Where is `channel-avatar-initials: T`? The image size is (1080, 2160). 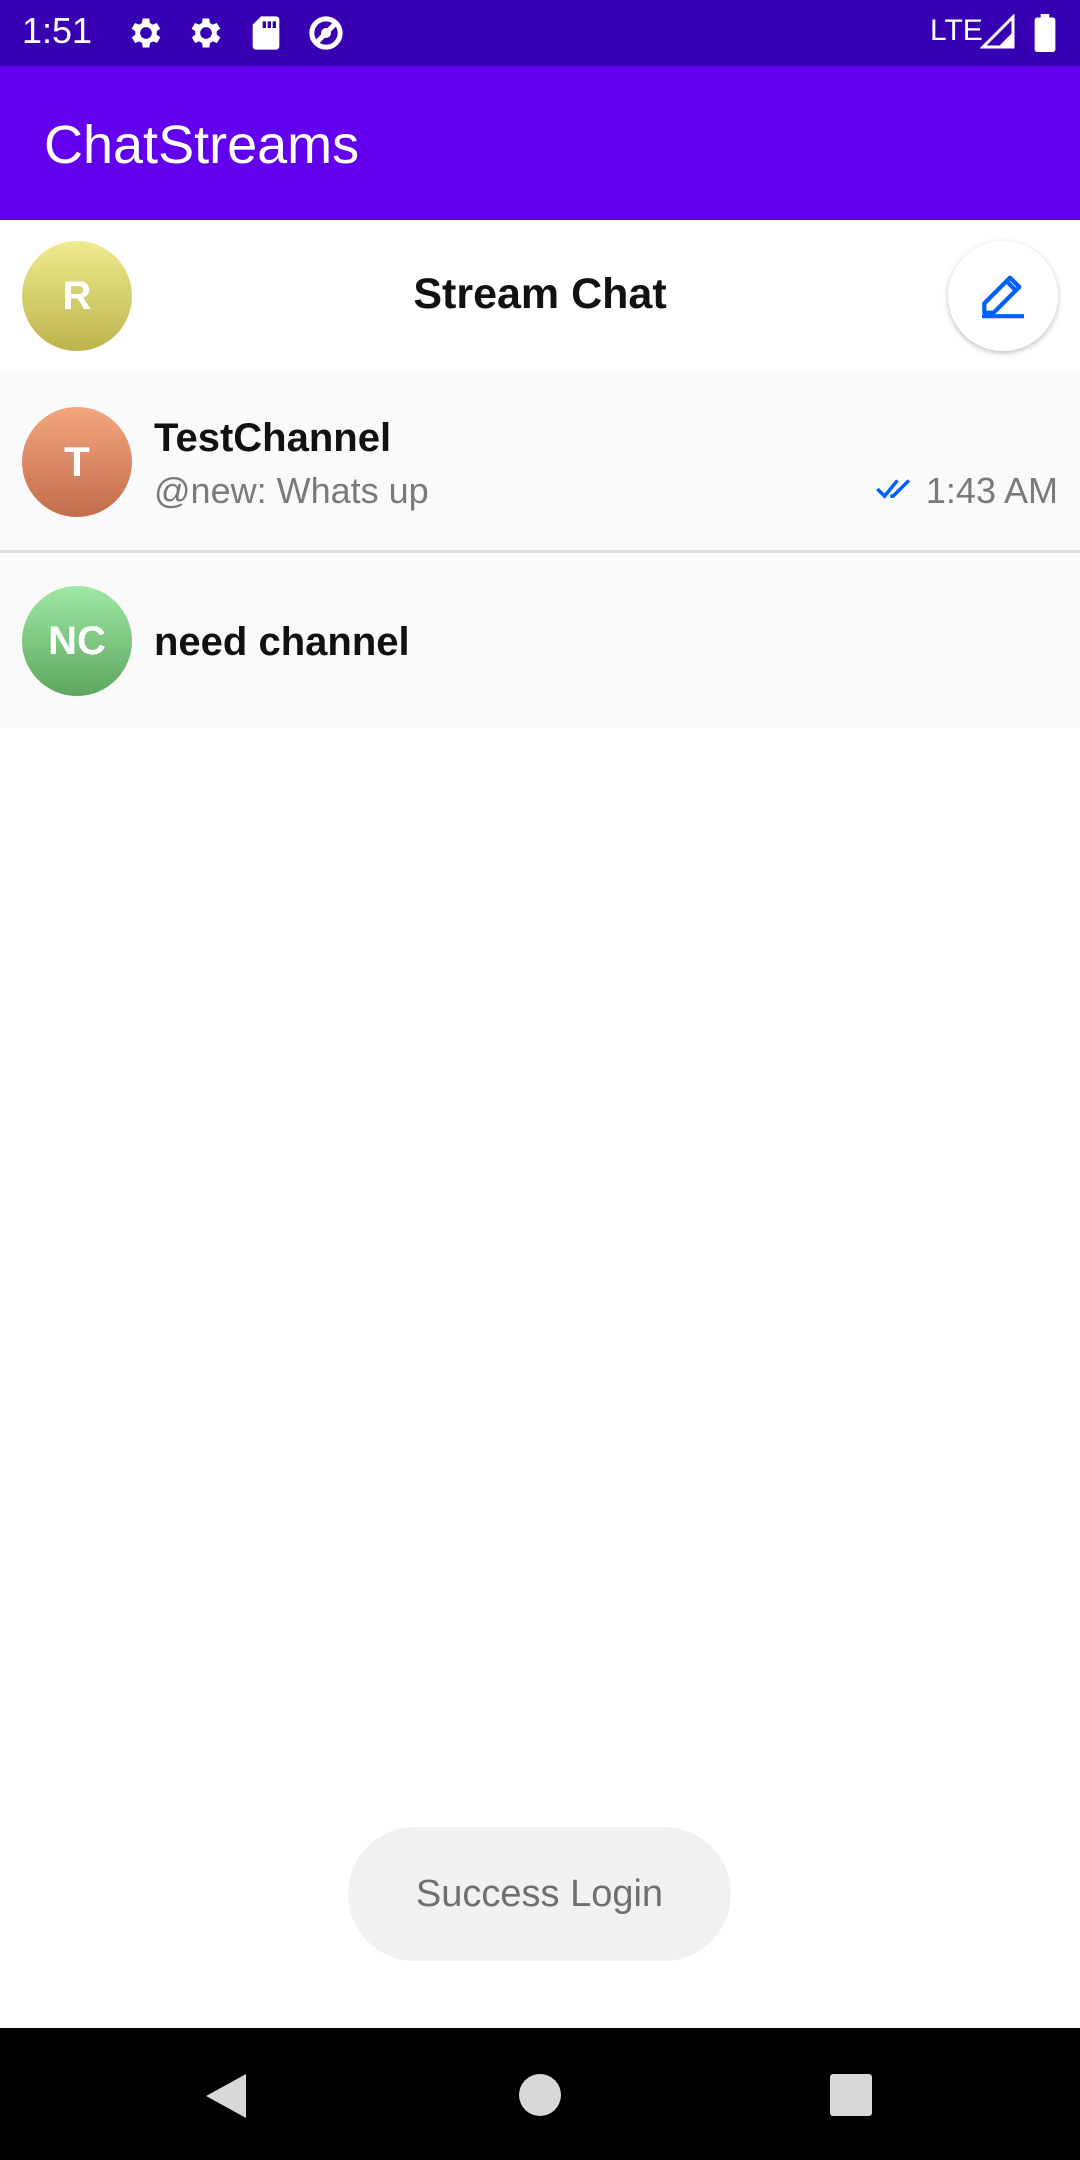 channel-avatar-initials: T is located at coordinates (77, 461).